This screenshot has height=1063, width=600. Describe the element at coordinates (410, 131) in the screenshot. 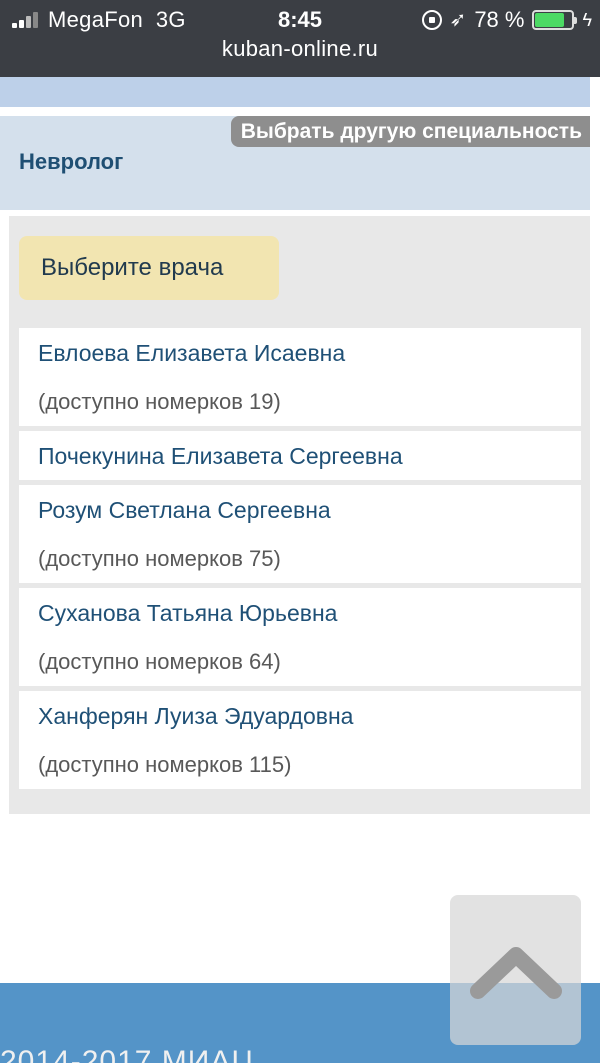

I see `change-specialty-button: Выбрать другую специальность` at that location.